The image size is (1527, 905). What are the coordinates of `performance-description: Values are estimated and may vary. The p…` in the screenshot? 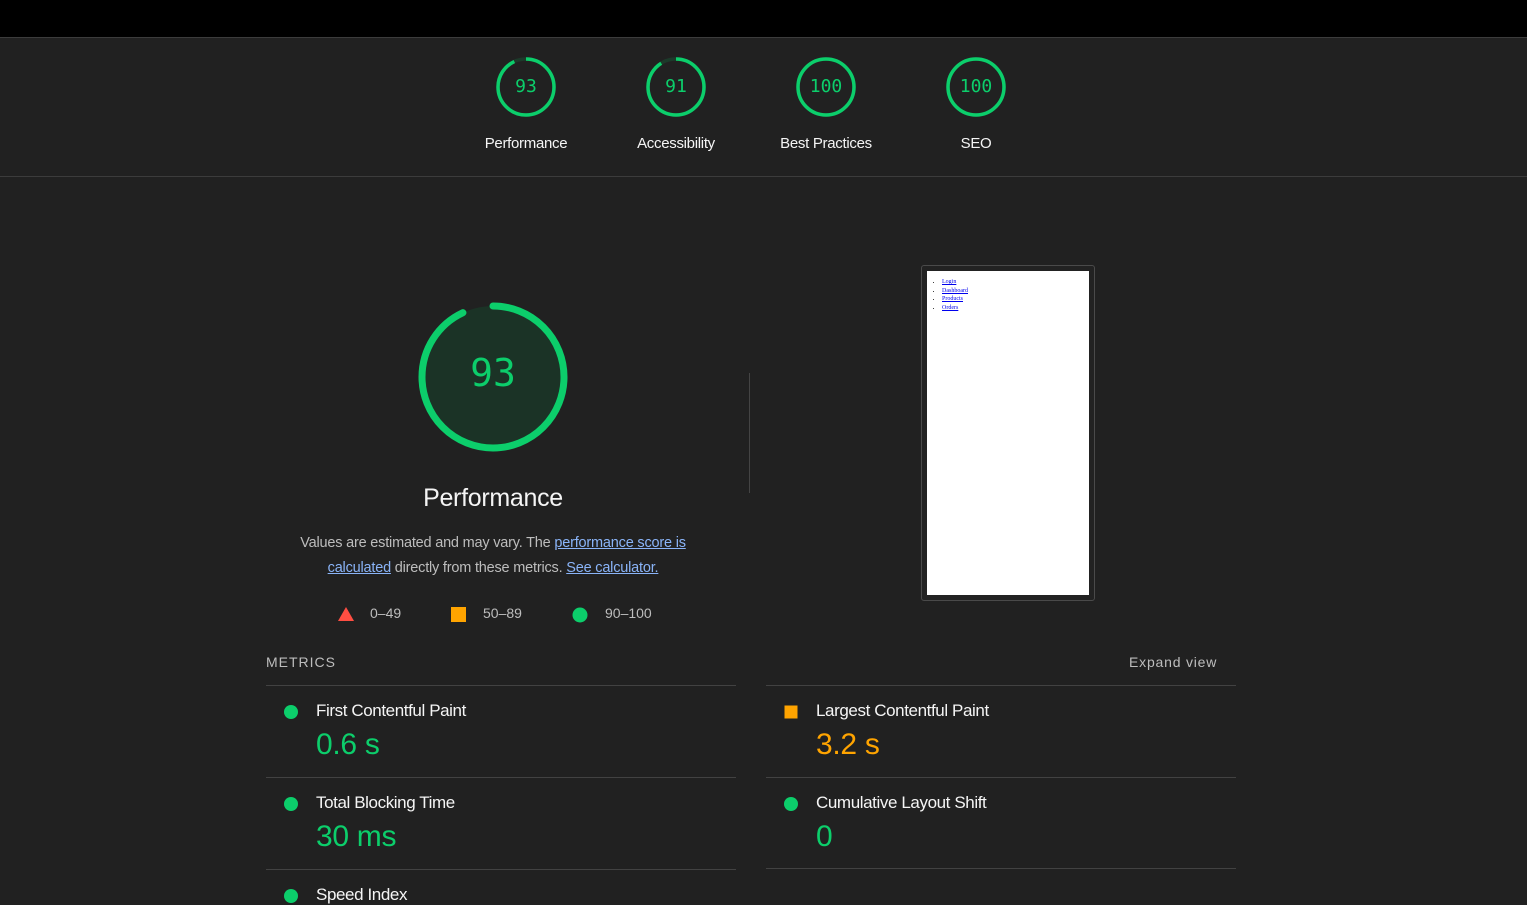 It's located at (493, 556).